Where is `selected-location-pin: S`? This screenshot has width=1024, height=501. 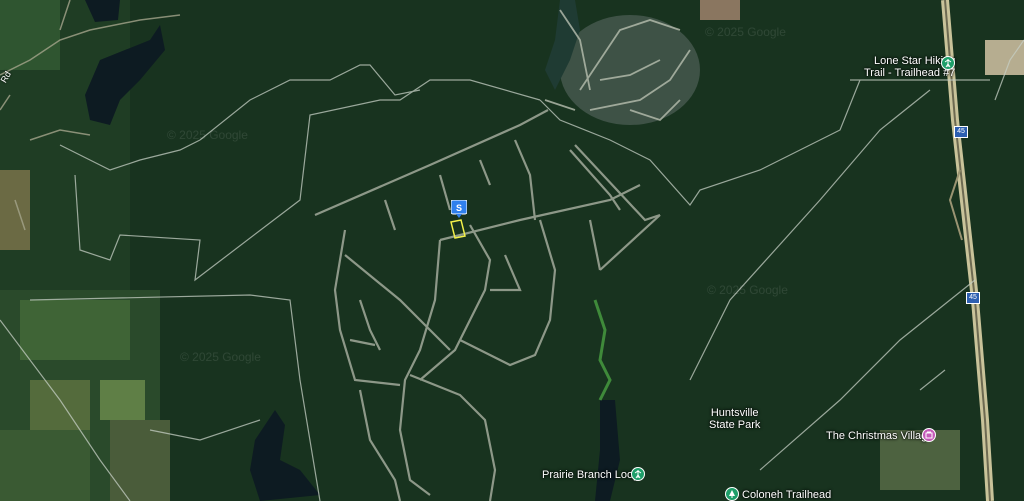 selected-location-pin: S is located at coordinates (459, 208).